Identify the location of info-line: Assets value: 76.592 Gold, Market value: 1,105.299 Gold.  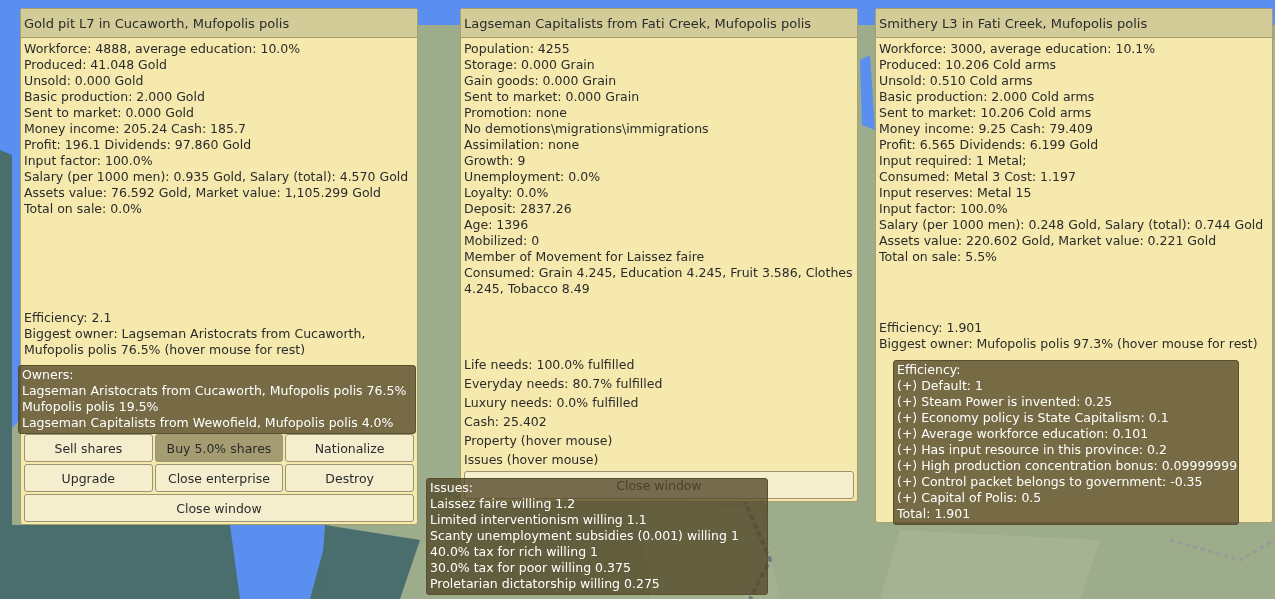
(203, 193).